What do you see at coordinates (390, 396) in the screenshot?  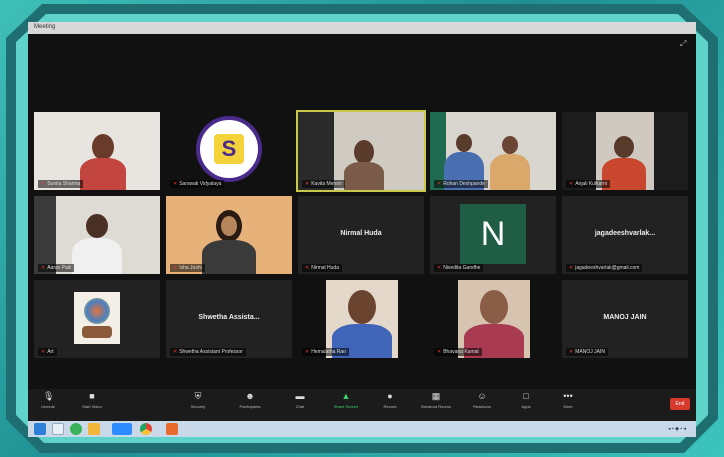 I see `record-icon: ●` at bounding box center [390, 396].